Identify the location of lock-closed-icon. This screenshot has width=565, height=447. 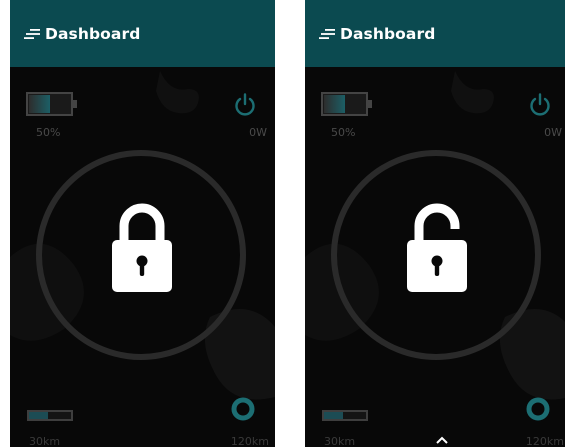
(142, 248).